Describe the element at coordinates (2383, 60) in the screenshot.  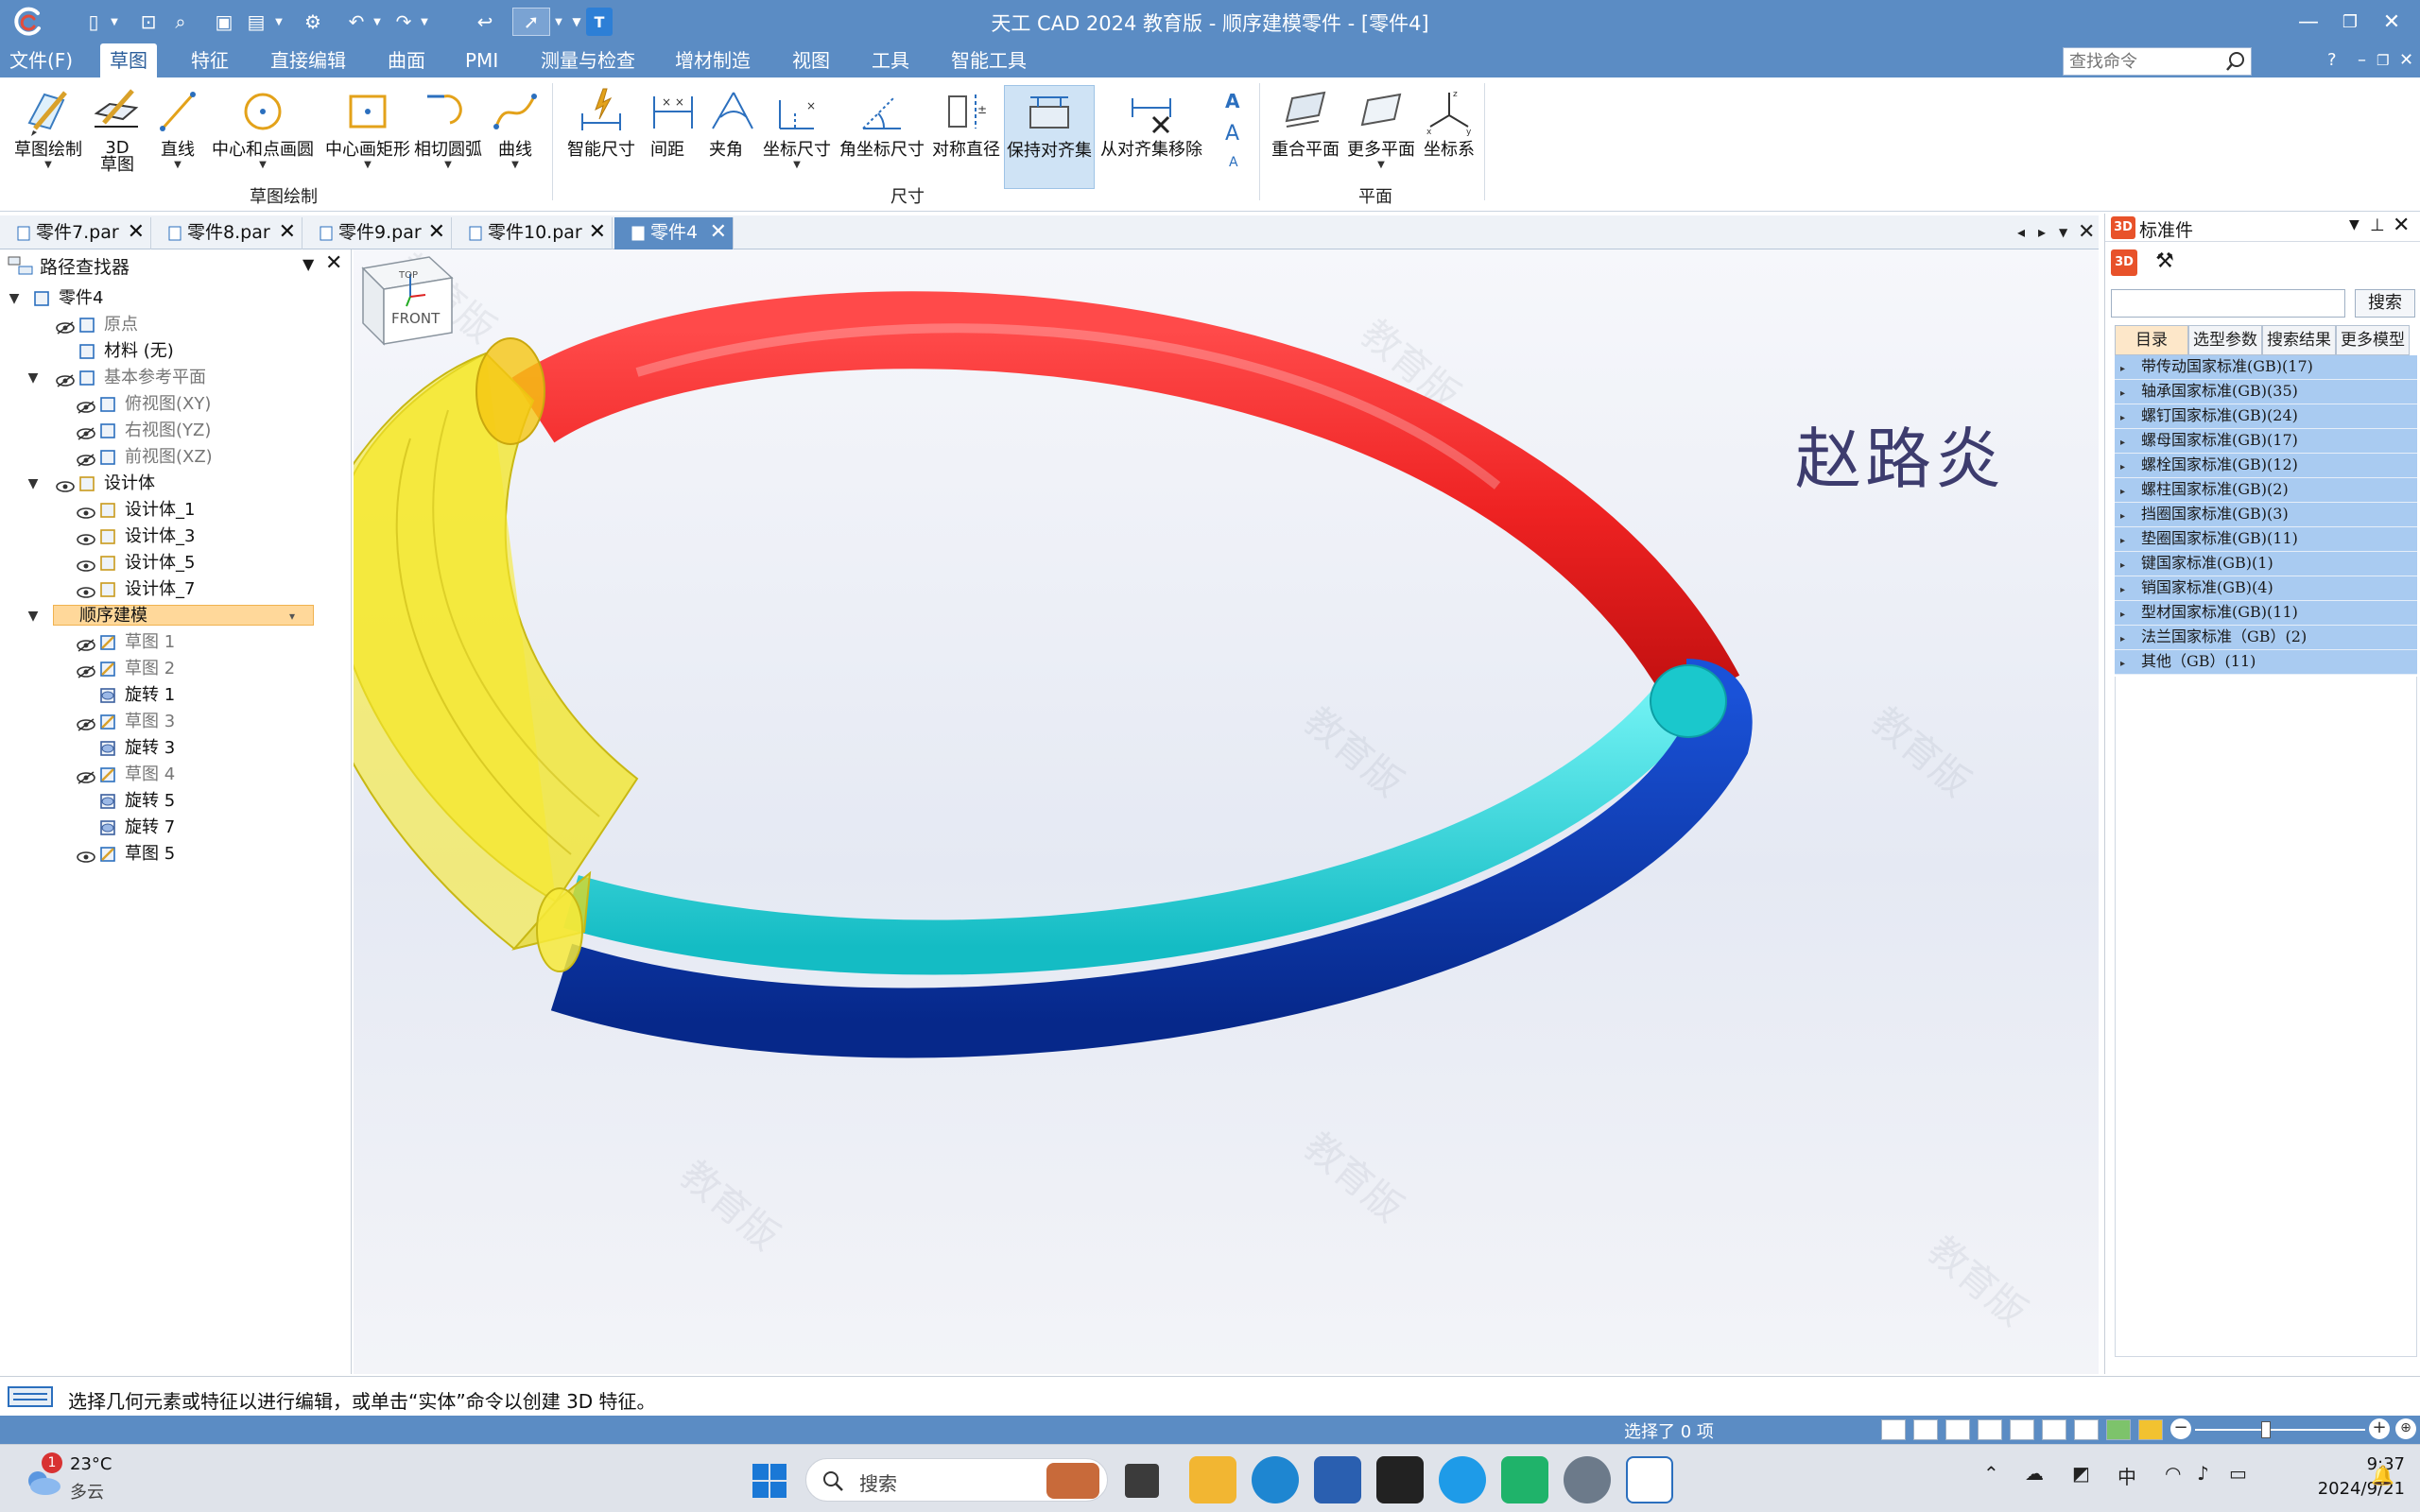
I see `doc-restore-icon: ❐` at that location.